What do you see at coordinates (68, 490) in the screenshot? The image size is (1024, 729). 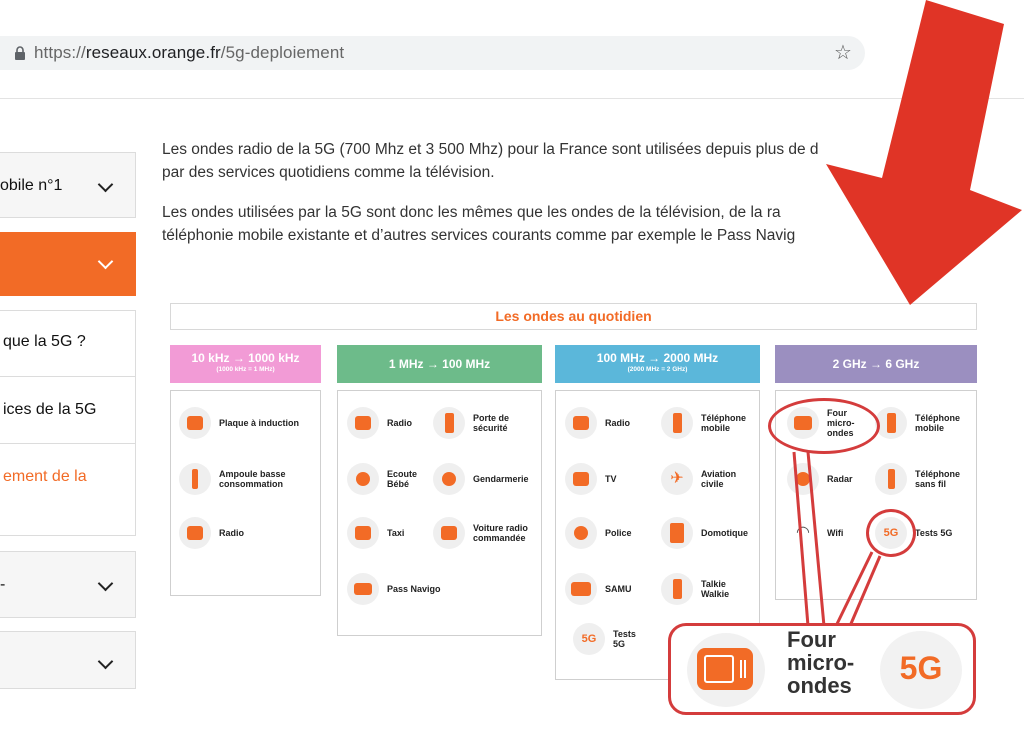 I see `sidebar-subitem-deployment: ement de la` at bounding box center [68, 490].